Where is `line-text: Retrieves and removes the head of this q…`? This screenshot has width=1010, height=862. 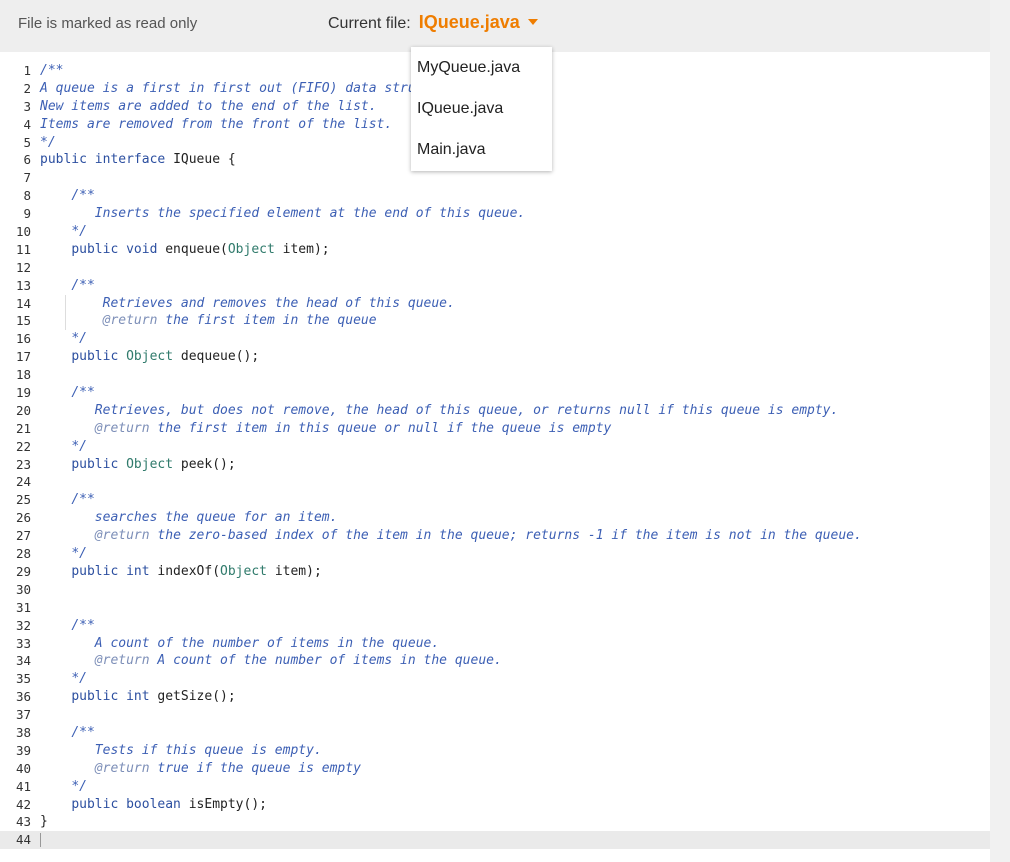 line-text: Retrieves and removes the head of this q… is located at coordinates (278, 303).